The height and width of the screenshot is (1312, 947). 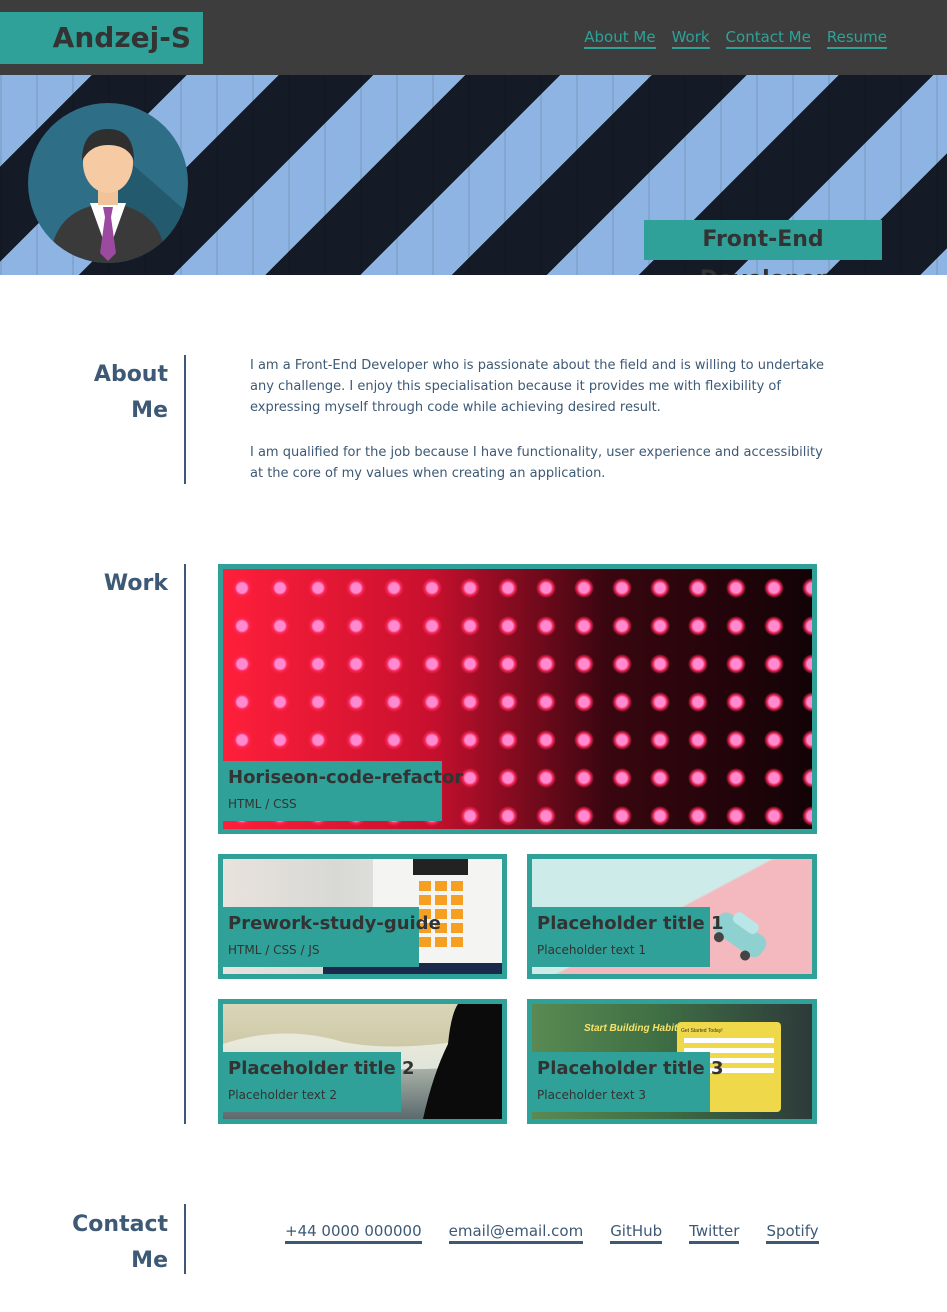 I want to click on project-title: Placeholder title 3, so click(x=630, y=1068).